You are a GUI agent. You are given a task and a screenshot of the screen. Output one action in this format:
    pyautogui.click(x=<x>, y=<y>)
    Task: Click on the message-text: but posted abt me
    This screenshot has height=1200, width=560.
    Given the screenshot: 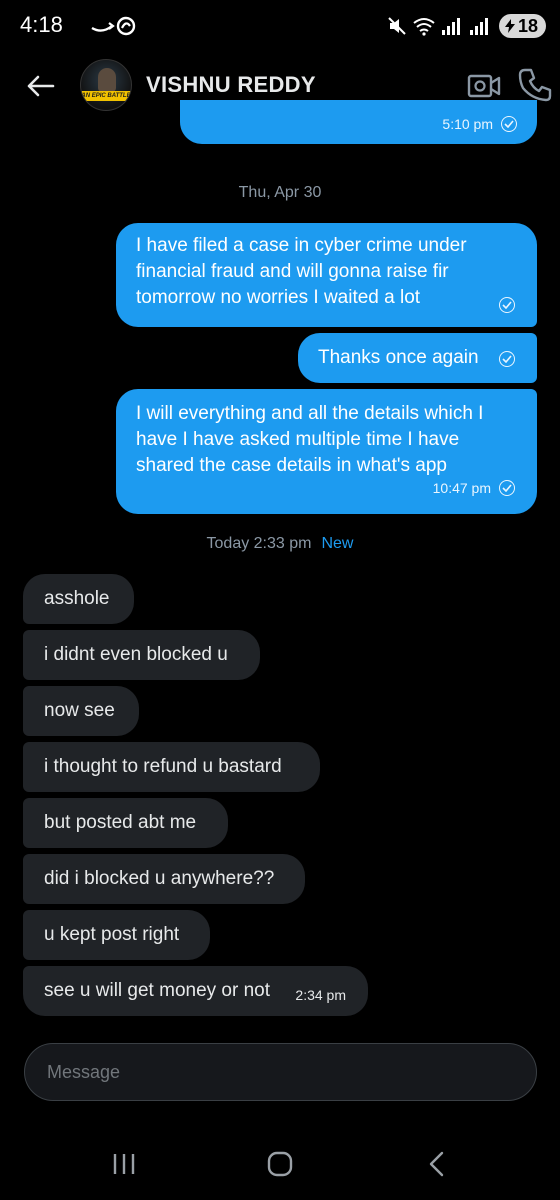 What is the action you would take?
    pyautogui.click(x=120, y=822)
    